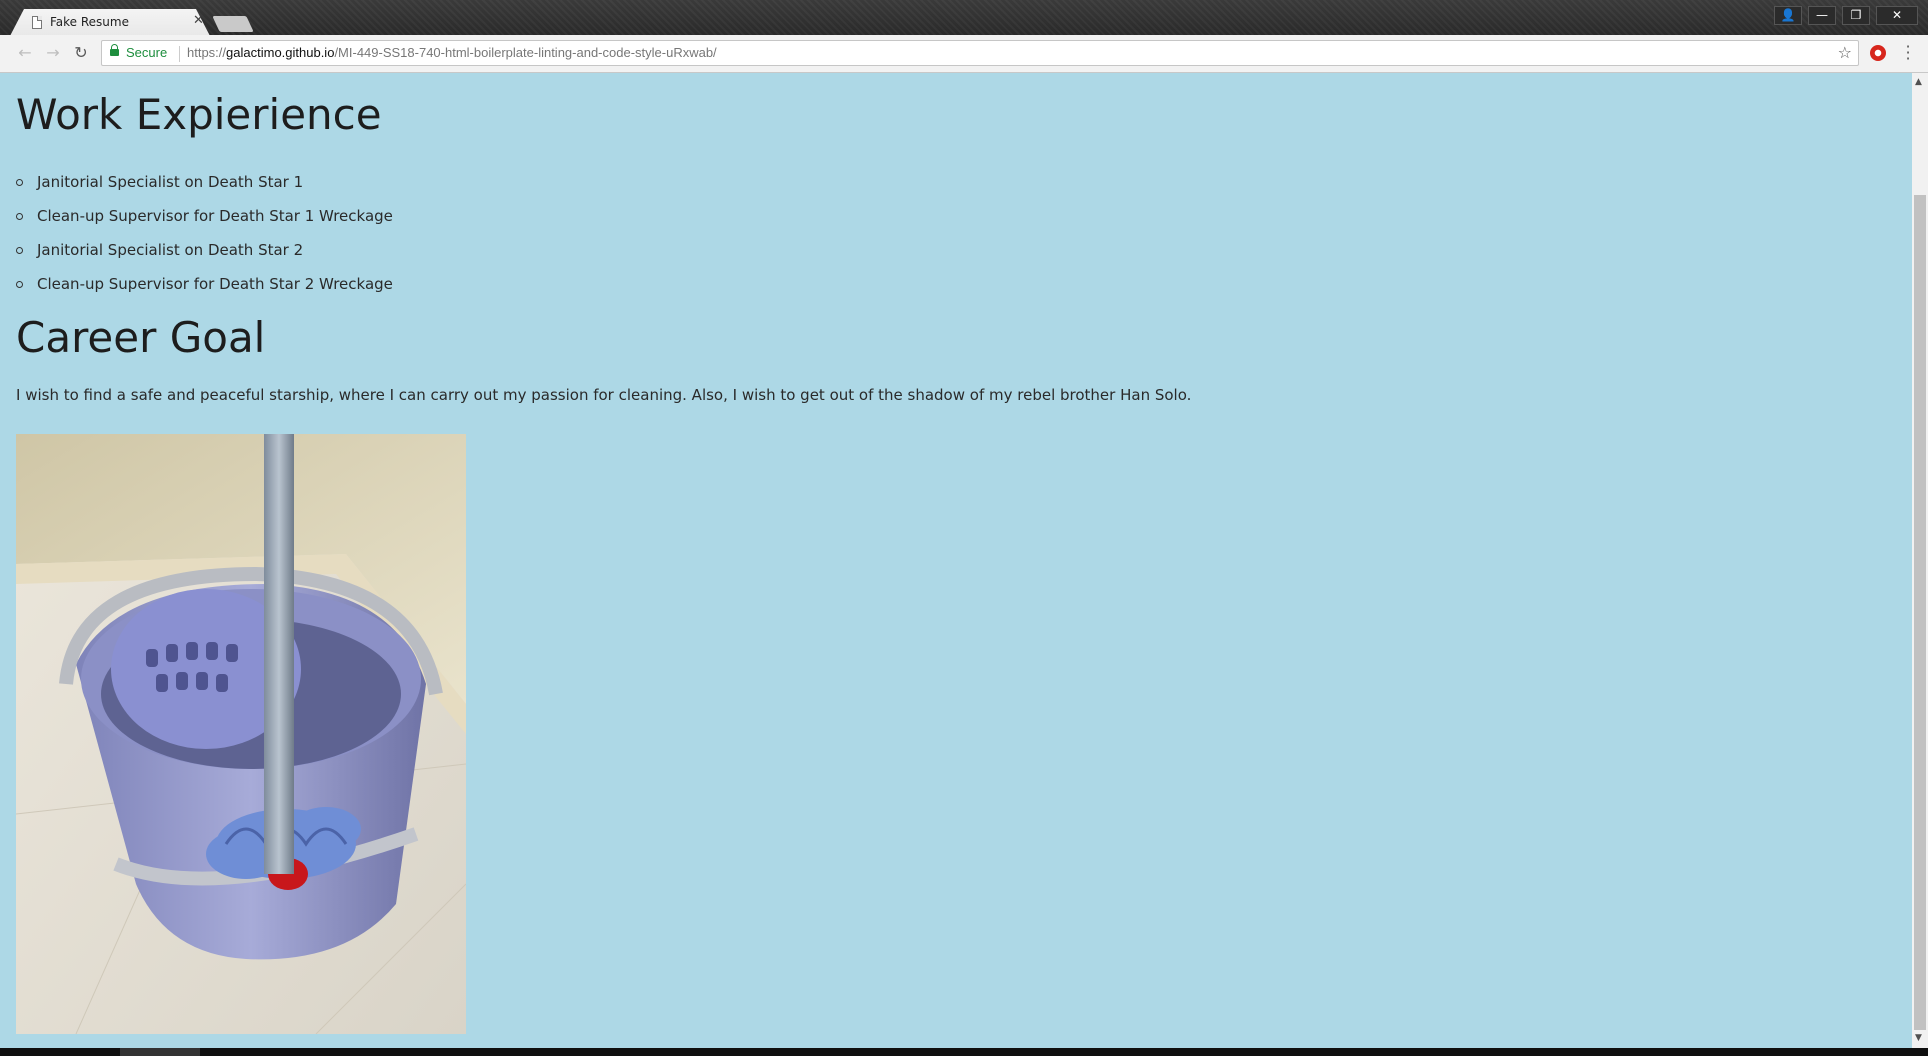 This screenshot has width=1928, height=1056. Describe the element at coordinates (179, 54) in the screenshot. I see `address-separator` at that location.